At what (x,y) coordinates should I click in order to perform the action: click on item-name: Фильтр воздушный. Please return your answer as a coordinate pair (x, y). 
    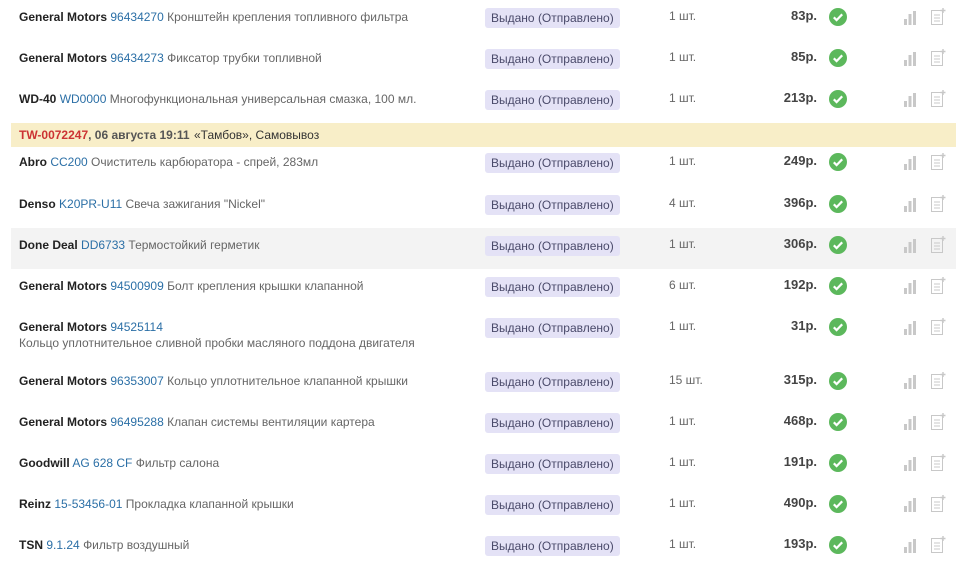
    Looking at the image, I should click on (136, 545).